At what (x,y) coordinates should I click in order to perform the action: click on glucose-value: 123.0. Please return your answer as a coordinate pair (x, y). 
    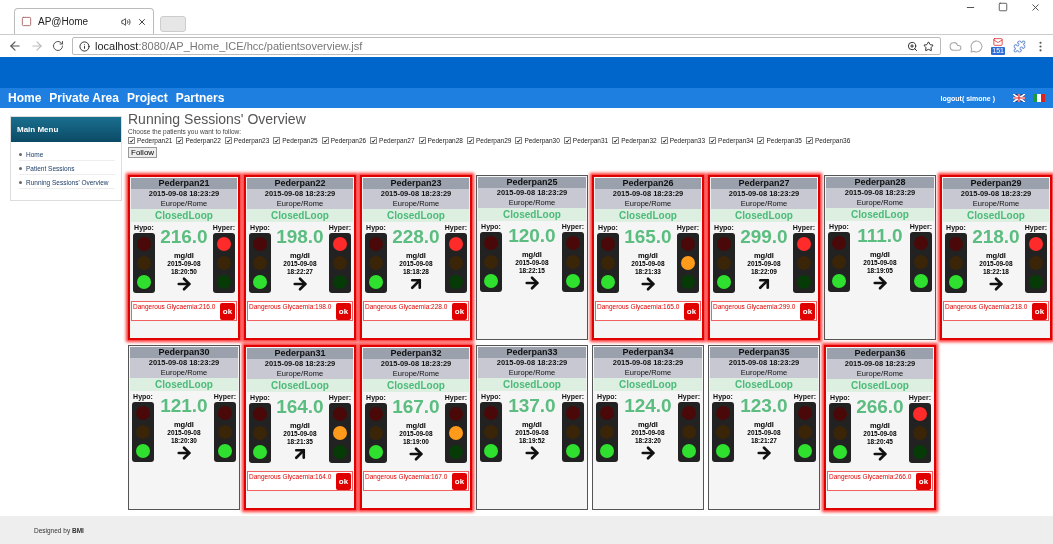
    Looking at the image, I should click on (764, 406).